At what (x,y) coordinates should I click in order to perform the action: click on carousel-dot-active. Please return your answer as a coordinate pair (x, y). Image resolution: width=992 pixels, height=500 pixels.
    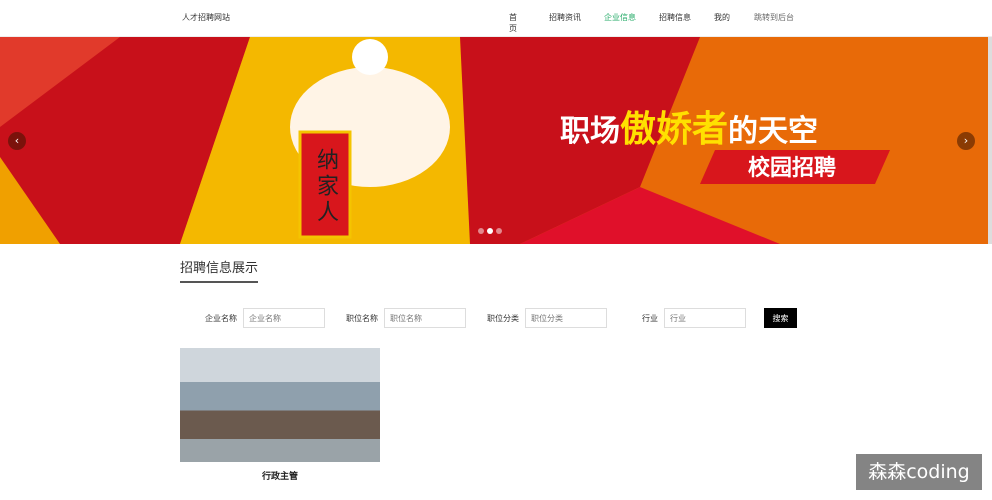
    Looking at the image, I should click on (490, 231).